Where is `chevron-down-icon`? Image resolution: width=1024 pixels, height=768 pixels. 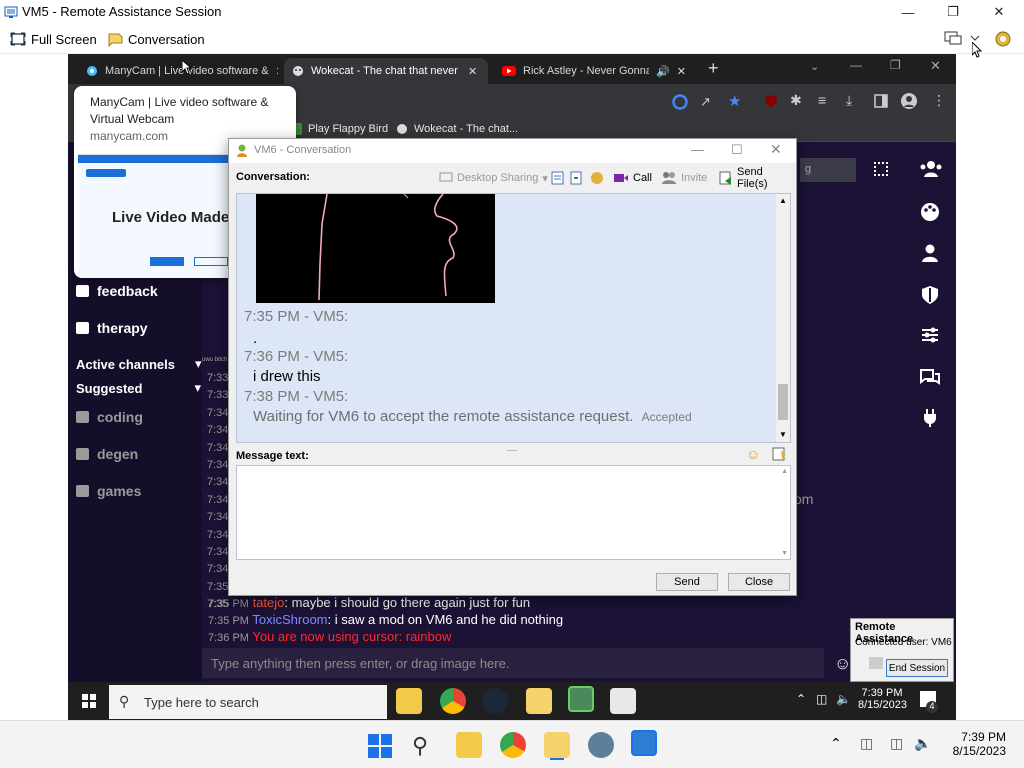
chevron-down-icon is located at coordinates (975, 38).